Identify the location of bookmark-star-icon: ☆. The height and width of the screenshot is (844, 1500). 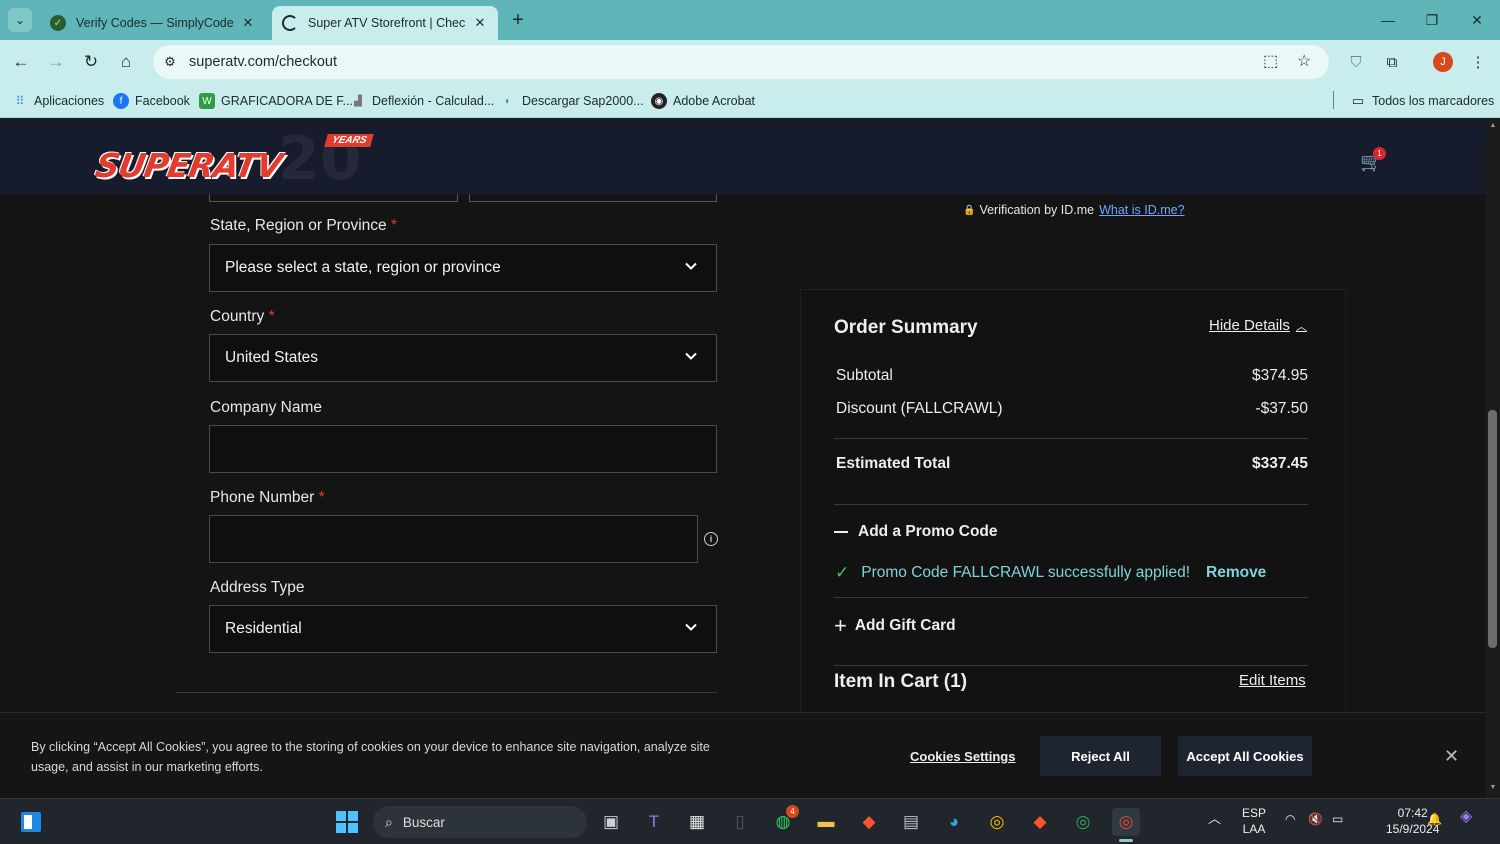
(1304, 61).